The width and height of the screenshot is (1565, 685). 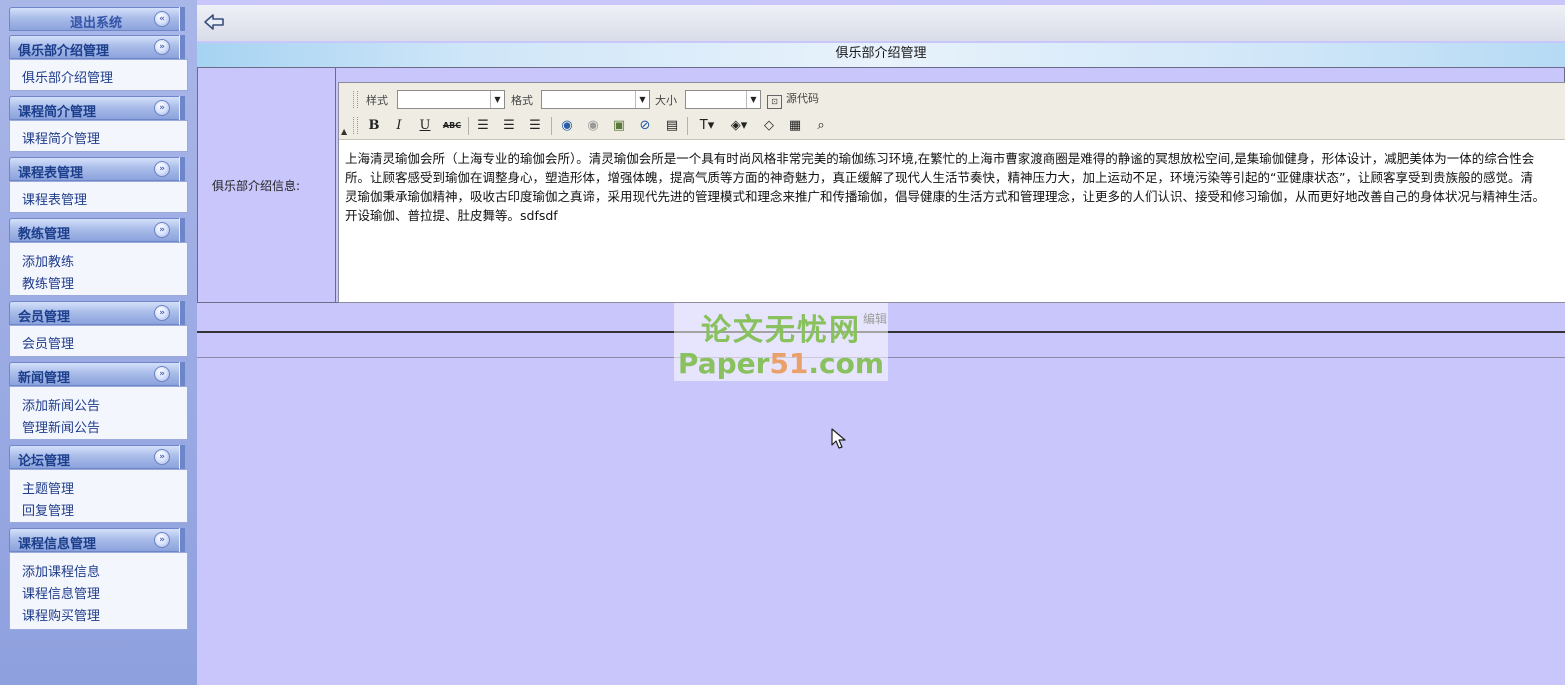 What do you see at coordinates (48, 487) in the screenshot?
I see `sidebar-item-topic-manage: 主题管理` at bounding box center [48, 487].